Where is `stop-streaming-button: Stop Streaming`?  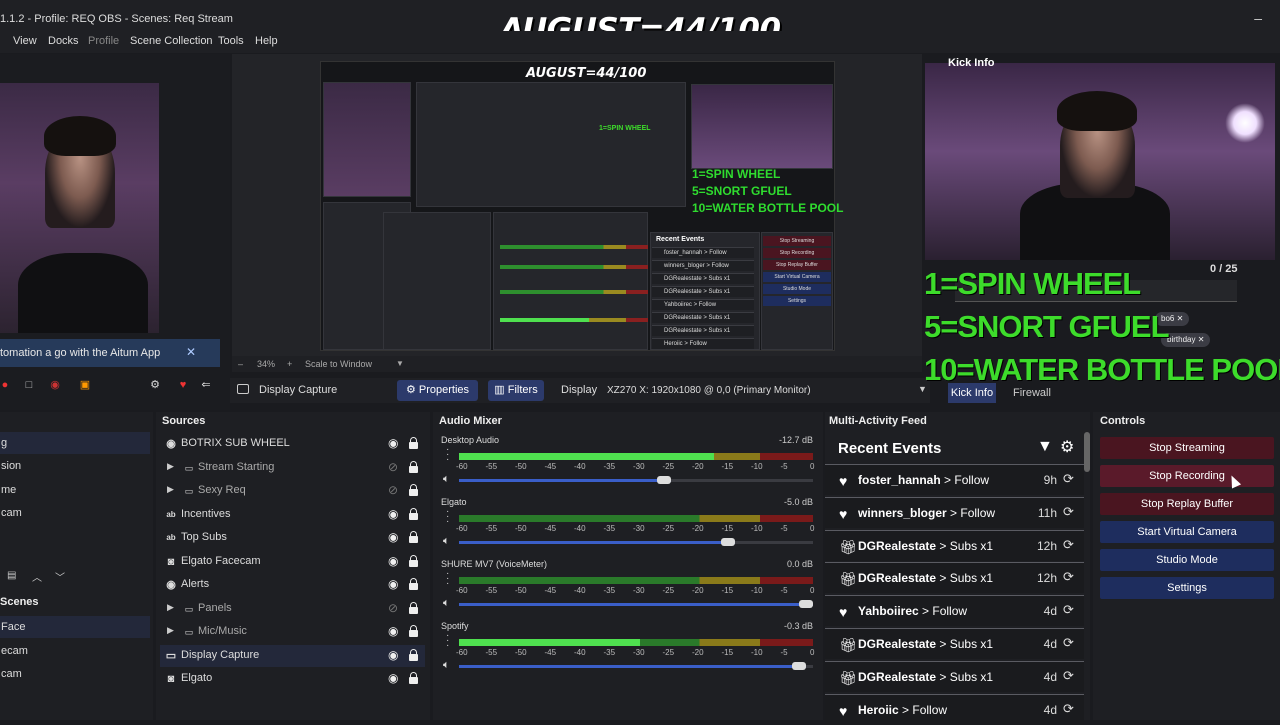
stop-streaming-button: Stop Streaming is located at coordinates (1187, 448).